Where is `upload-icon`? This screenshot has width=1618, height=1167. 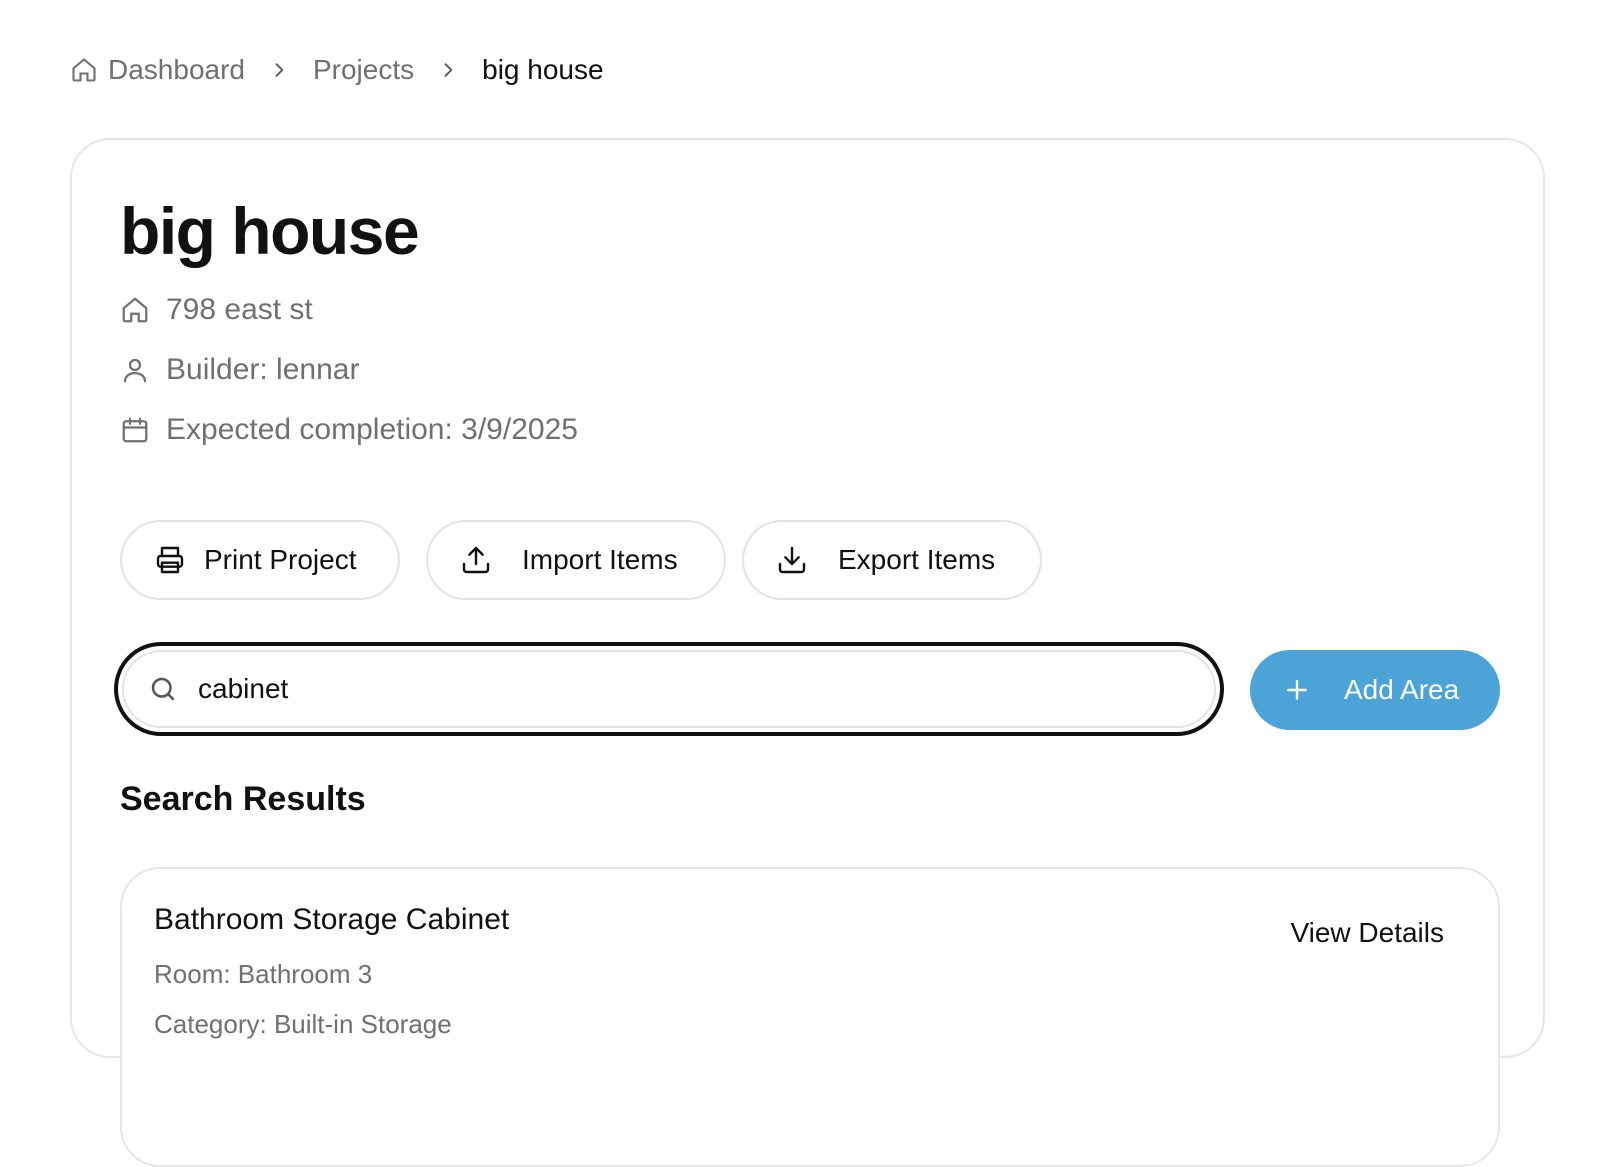
upload-icon is located at coordinates (476, 560).